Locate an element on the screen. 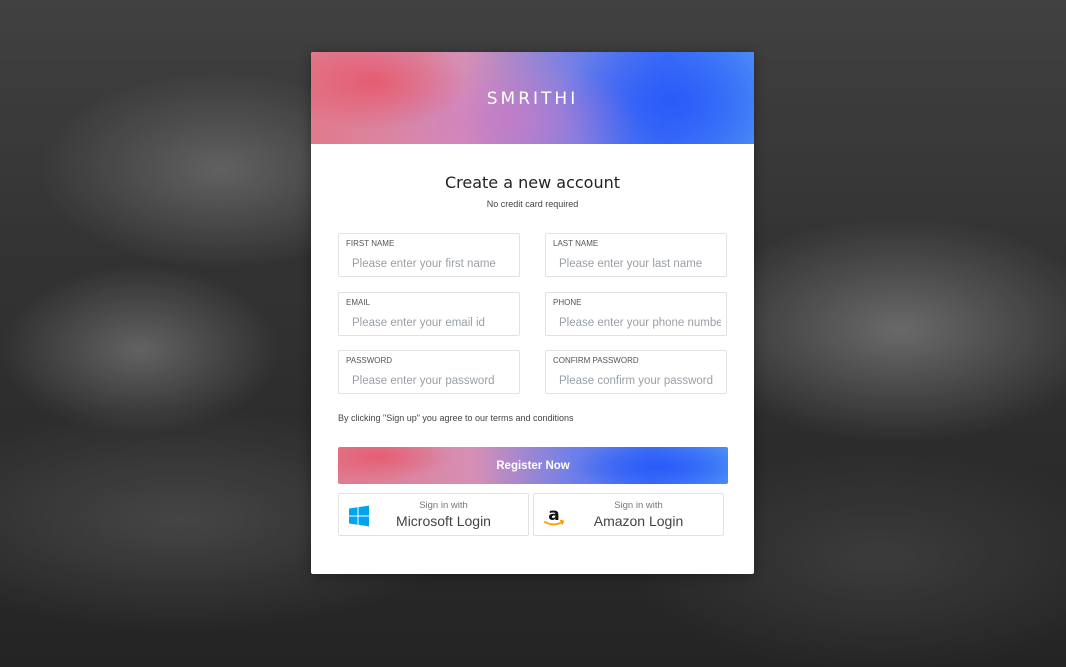 The image size is (1066, 667). confirm-password-label: CONFIRM PASSWORD is located at coordinates (596, 360).